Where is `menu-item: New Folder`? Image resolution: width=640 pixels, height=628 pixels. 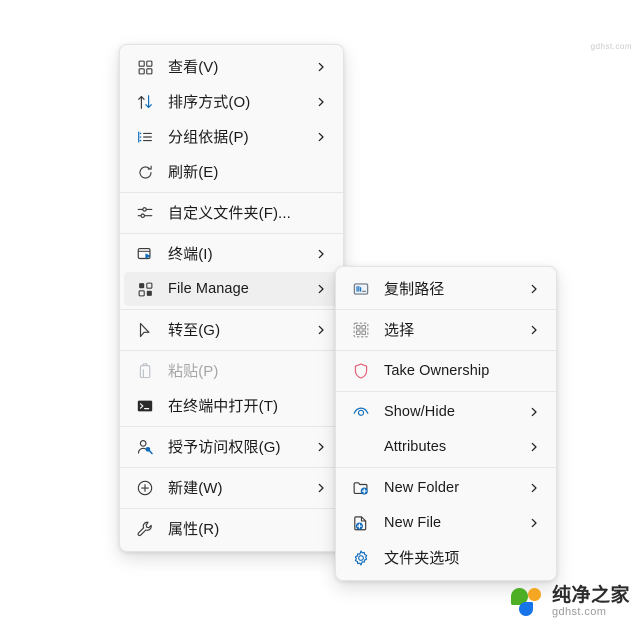
menu-item: New Folder is located at coordinates (446, 488).